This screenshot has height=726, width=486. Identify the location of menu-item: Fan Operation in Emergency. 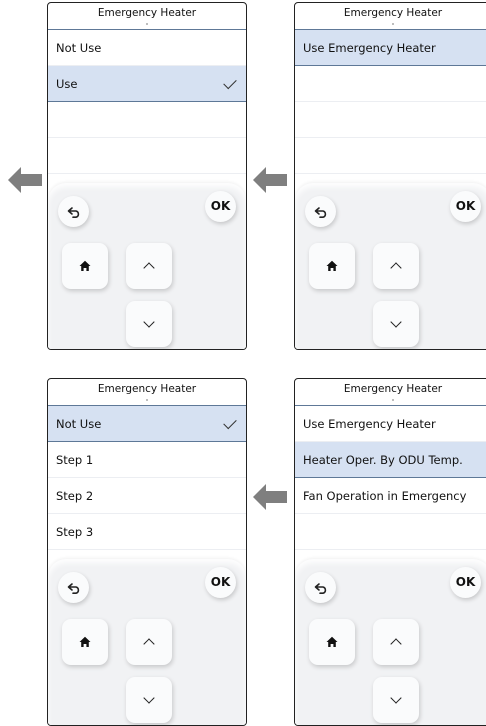
(390, 496).